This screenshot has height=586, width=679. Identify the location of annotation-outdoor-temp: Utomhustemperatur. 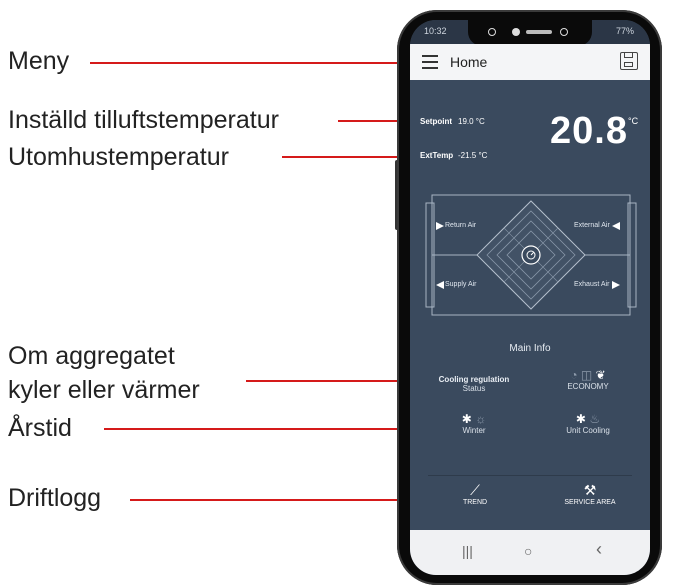
(118, 157).